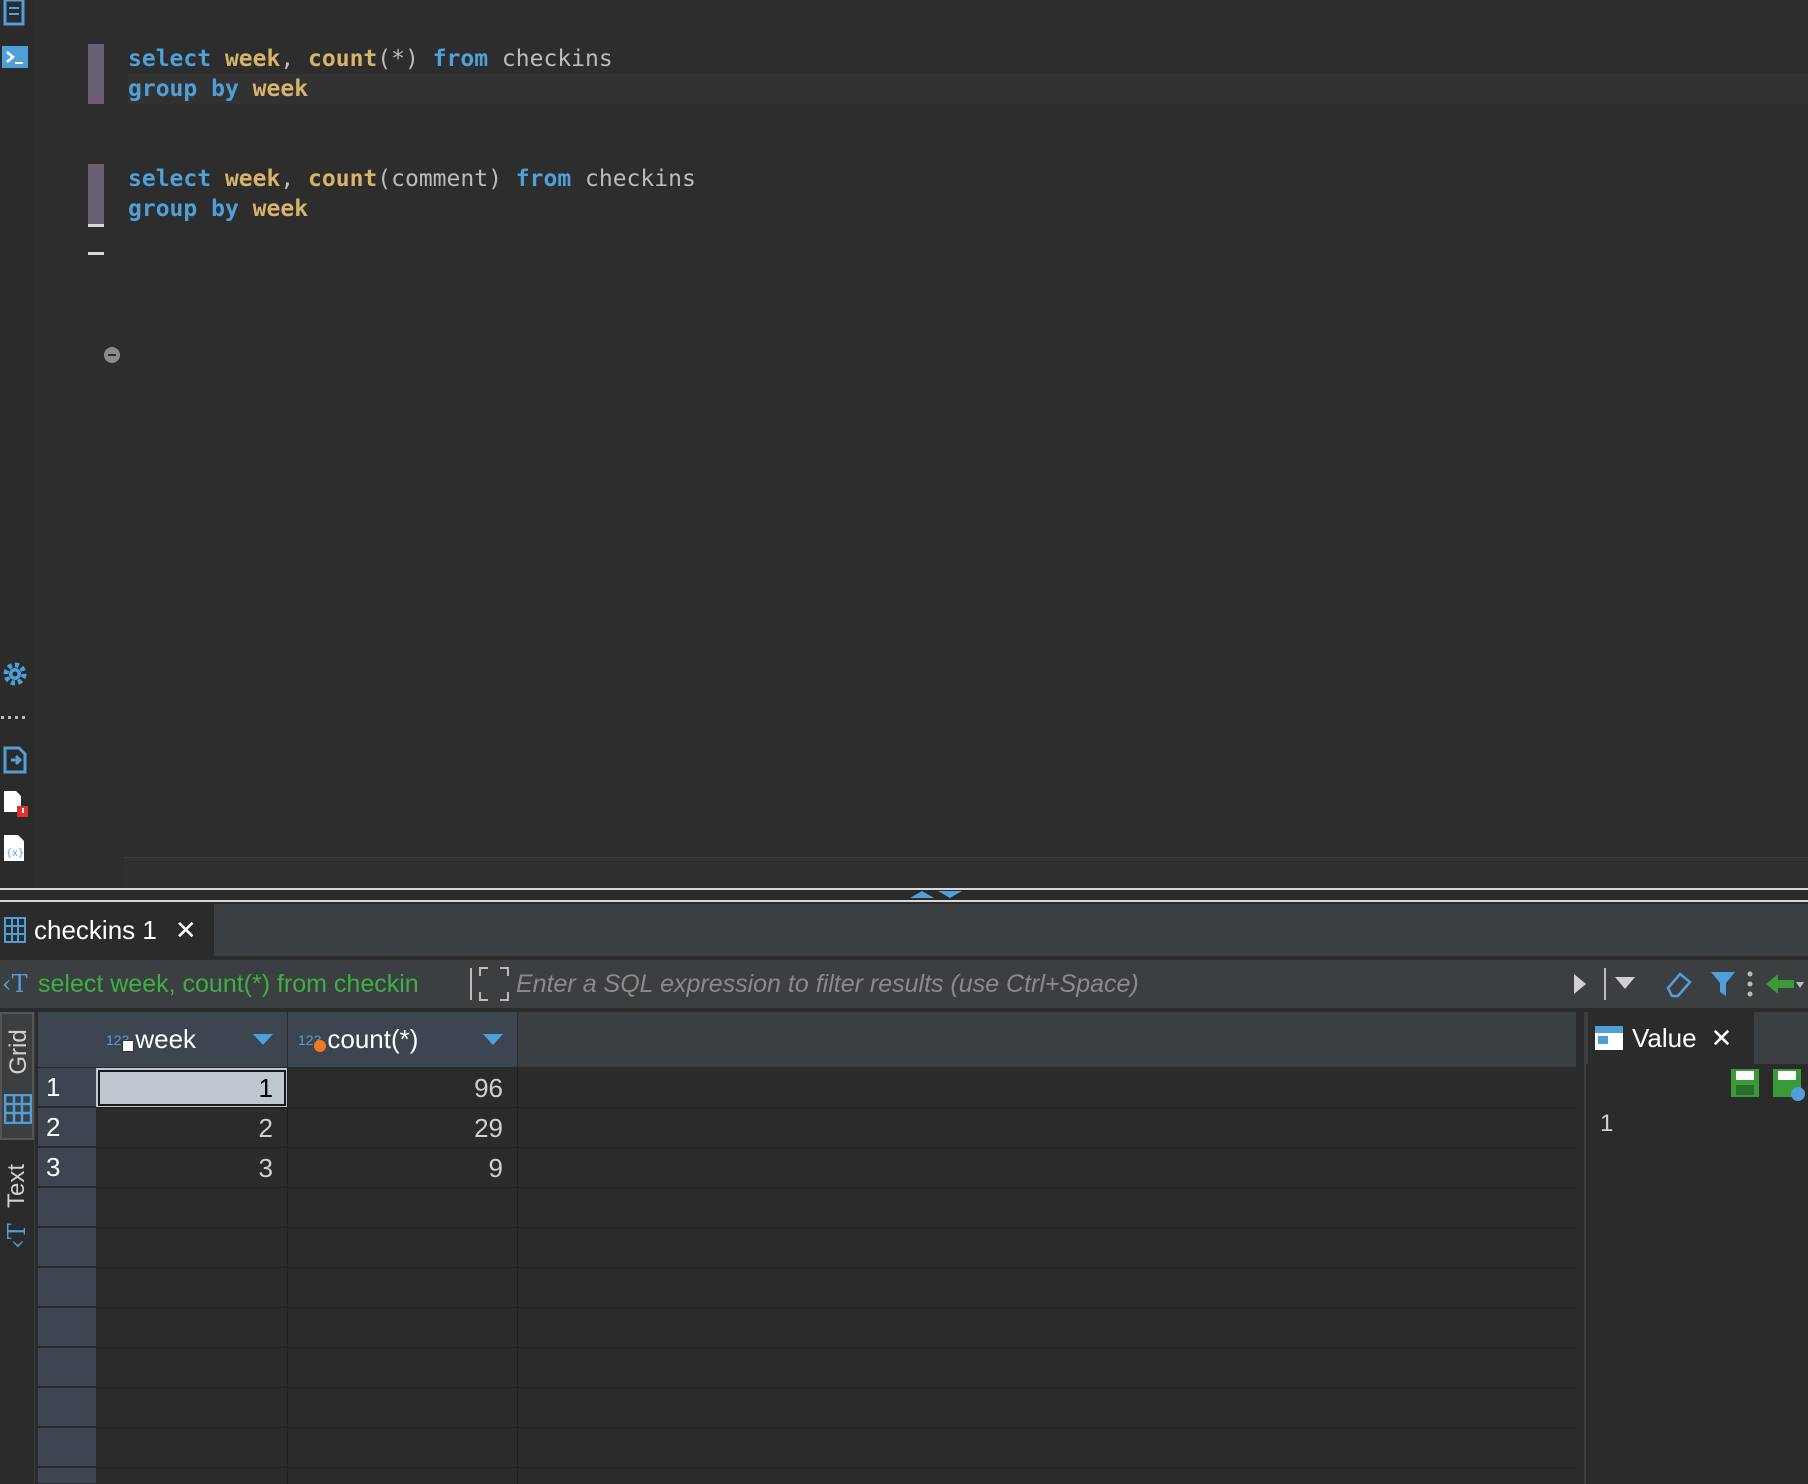 This screenshot has height=1484, width=1808. Describe the element at coordinates (968, 89) in the screenshot. I see `current-line-highlight` at that location.